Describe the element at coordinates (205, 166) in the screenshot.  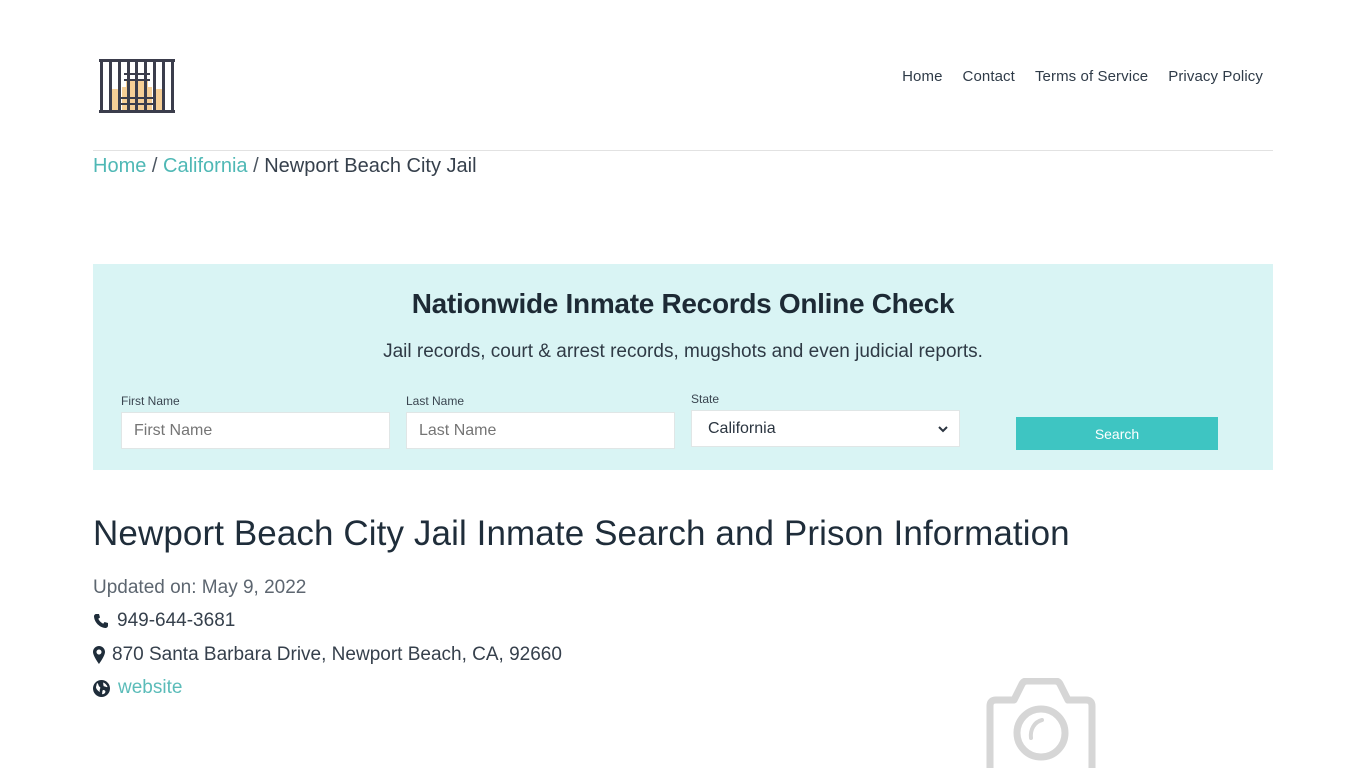
I see `breadcrumb-california: California` at that location.